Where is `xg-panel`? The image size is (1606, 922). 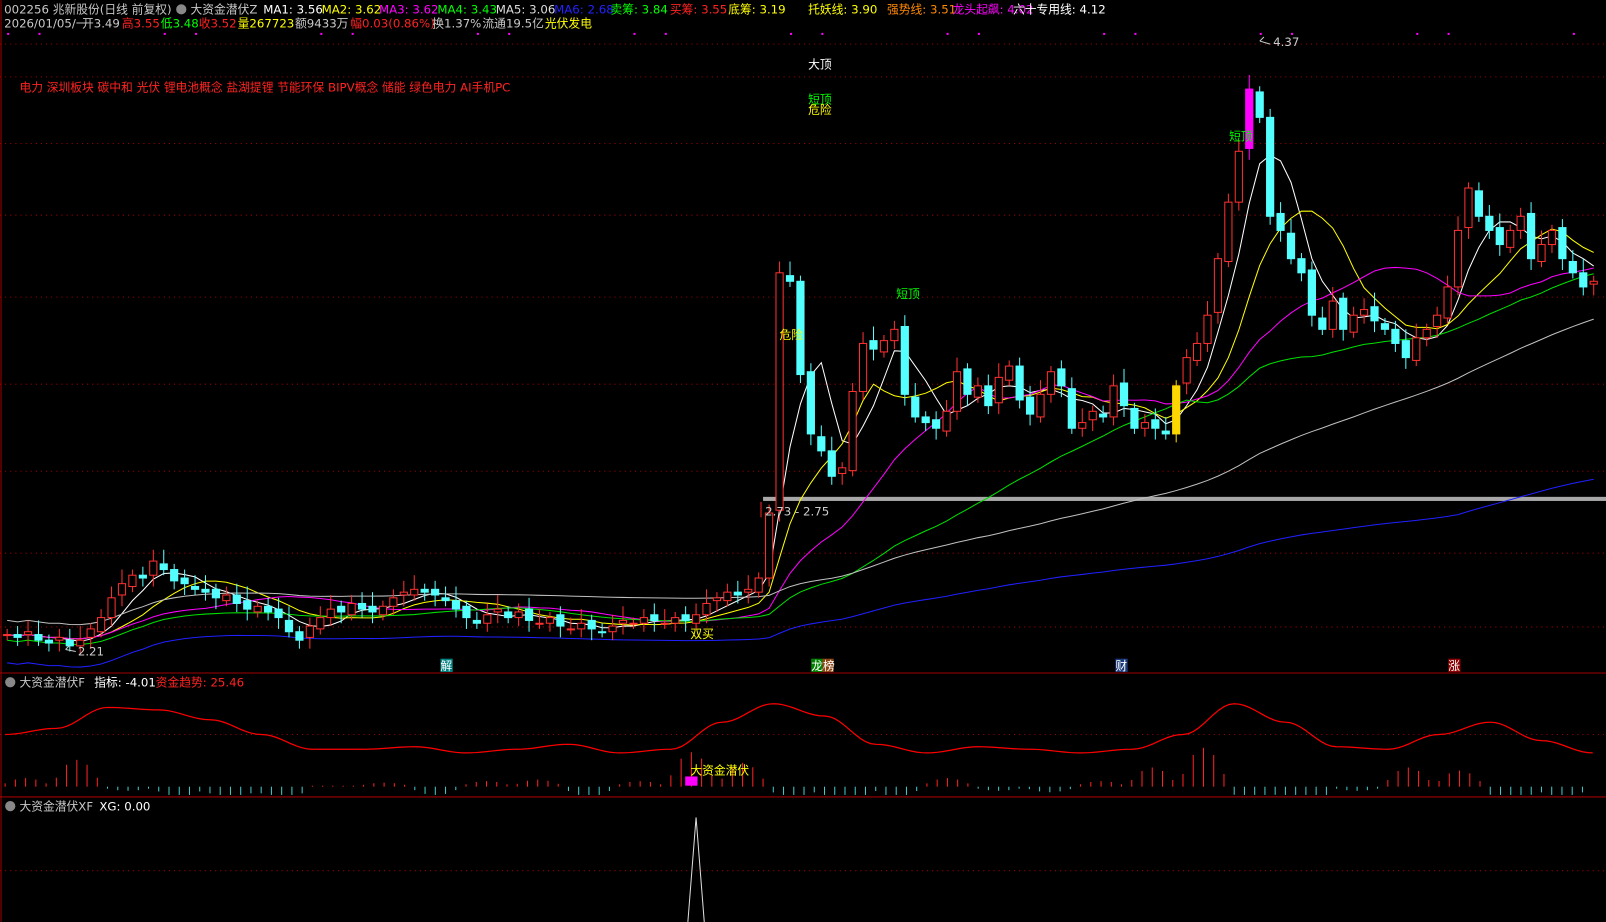 xg-panel is located at coordinates (696, 869).